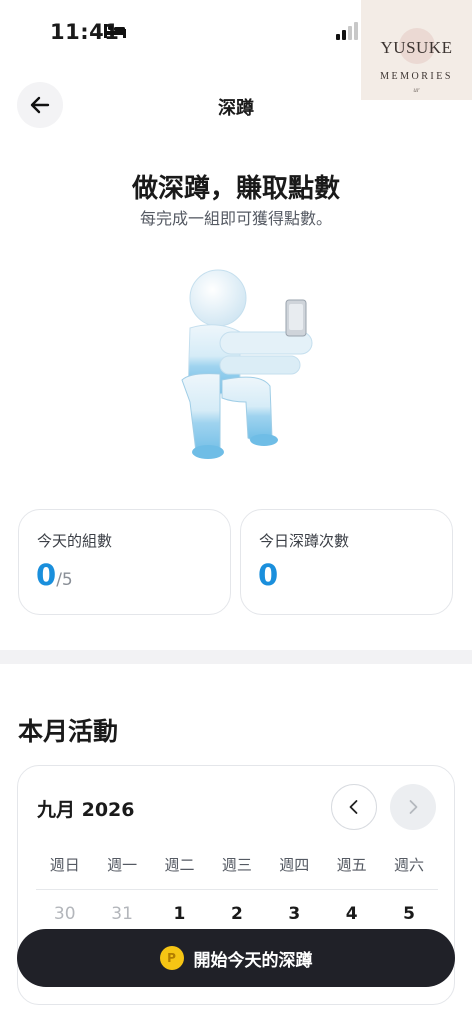 Image resolution: width=472 pixels, height=1024 pixels. I want to click on sets-today-goal: /5, so click(64, 580).